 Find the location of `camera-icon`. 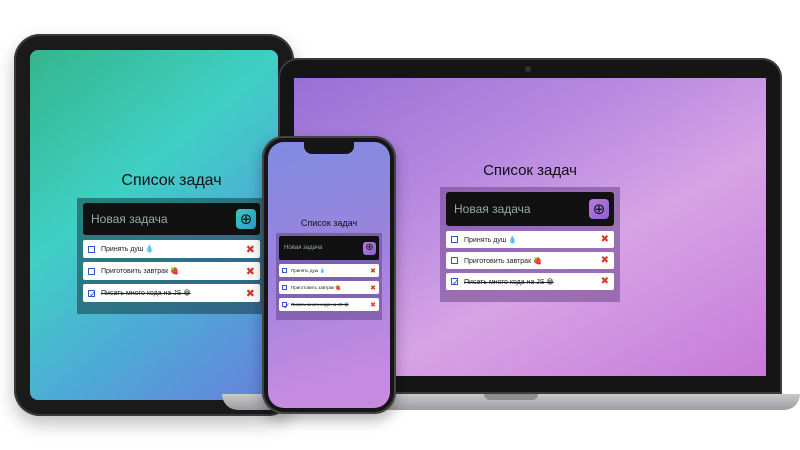

camera-icon is located at coordinates (528, 69).